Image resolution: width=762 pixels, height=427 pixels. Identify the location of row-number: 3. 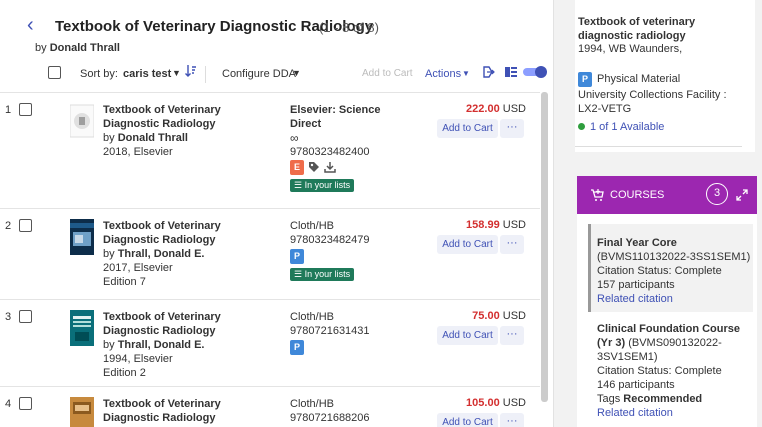
(8, 317).